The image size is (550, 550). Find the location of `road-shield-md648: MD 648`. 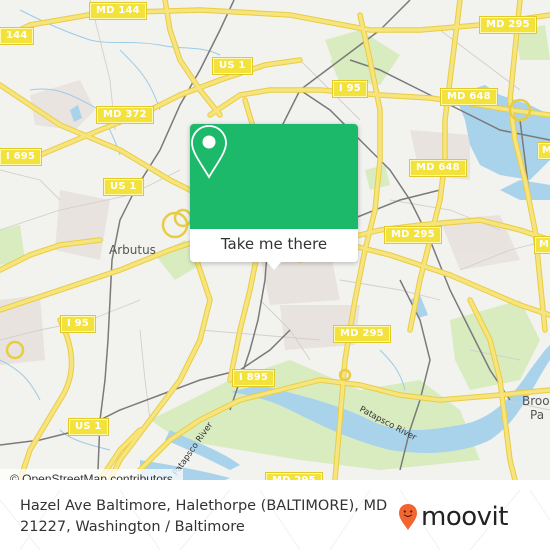

road-shield-md648: MD 648 is located at coordinates (469, 97).